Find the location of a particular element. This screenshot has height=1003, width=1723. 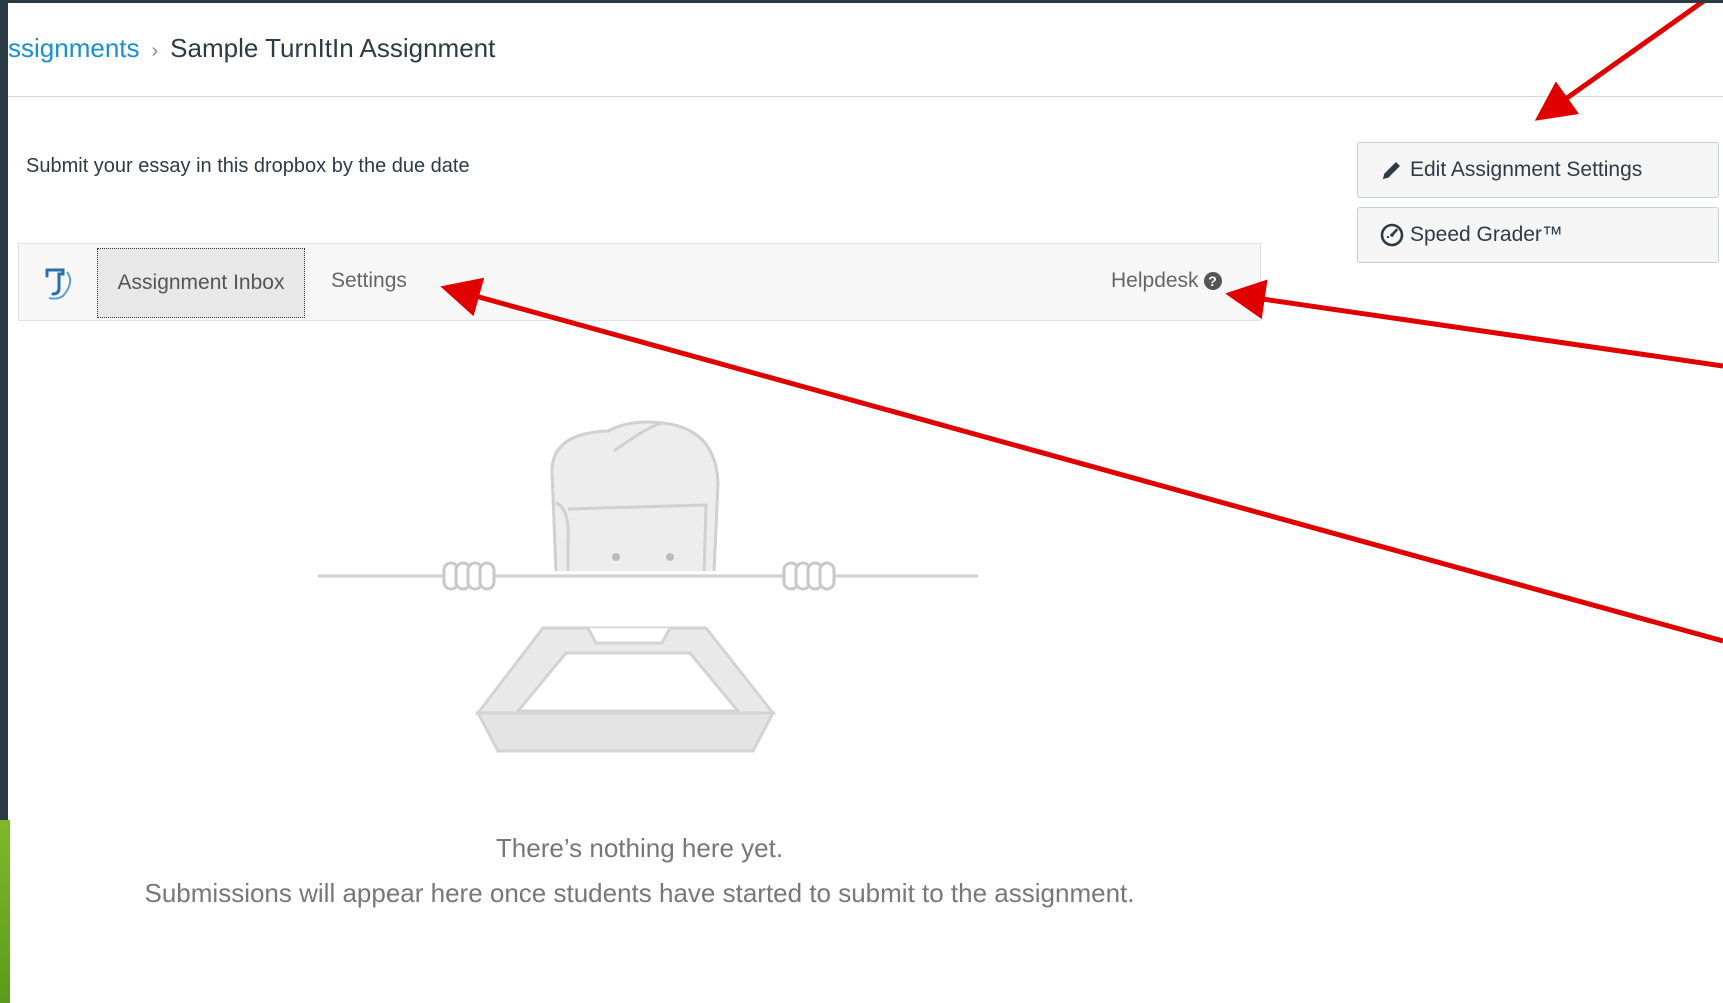

tab-settings: Settings is located at coordinates (369, 281).